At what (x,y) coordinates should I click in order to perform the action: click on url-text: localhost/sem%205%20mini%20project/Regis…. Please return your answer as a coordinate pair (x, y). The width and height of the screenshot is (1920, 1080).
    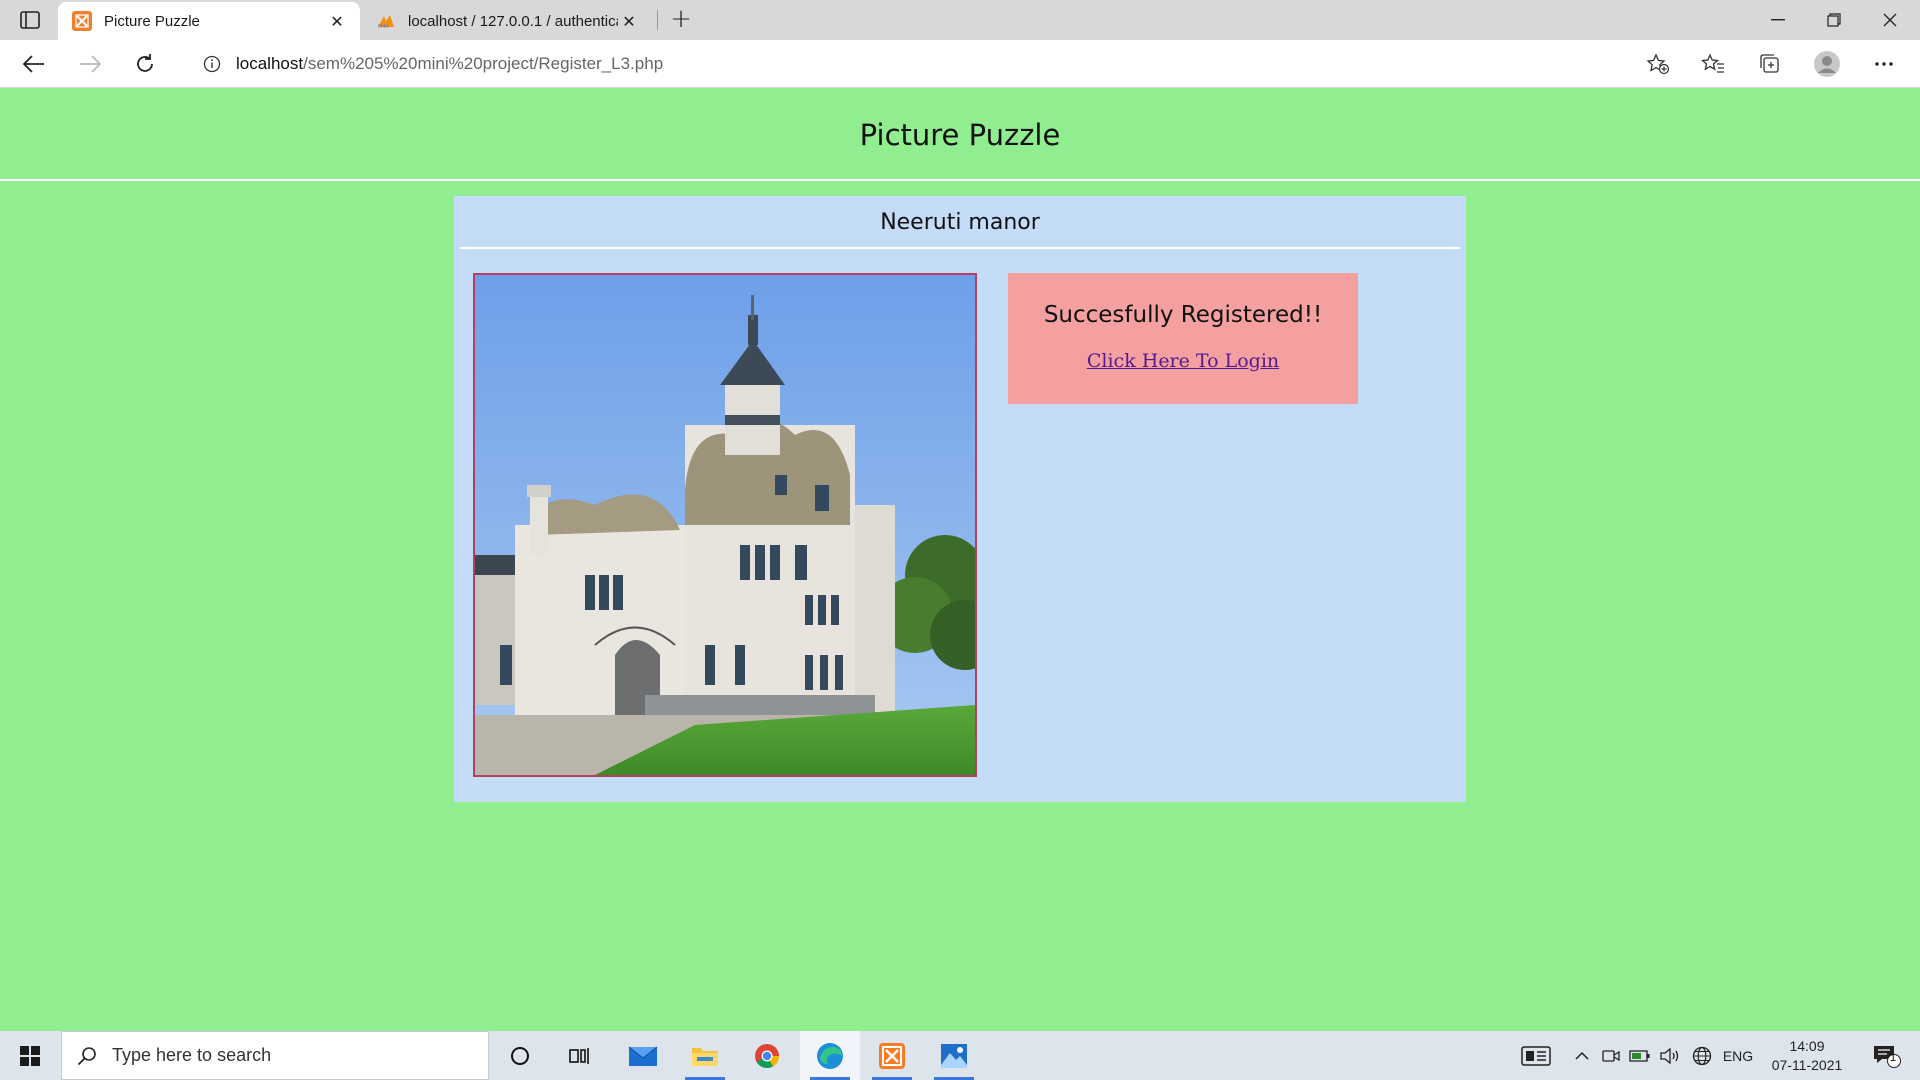
    Looking at the image, I should click on (449, 64).